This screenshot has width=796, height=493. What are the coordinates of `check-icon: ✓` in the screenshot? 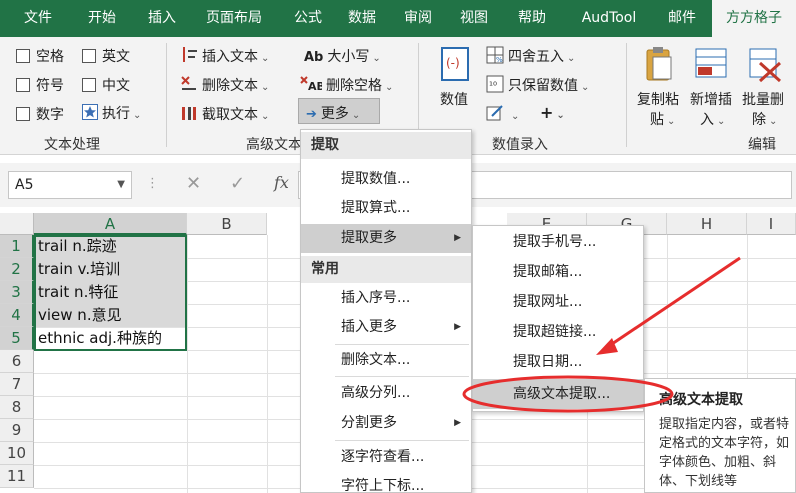 It's located at (237, 183).